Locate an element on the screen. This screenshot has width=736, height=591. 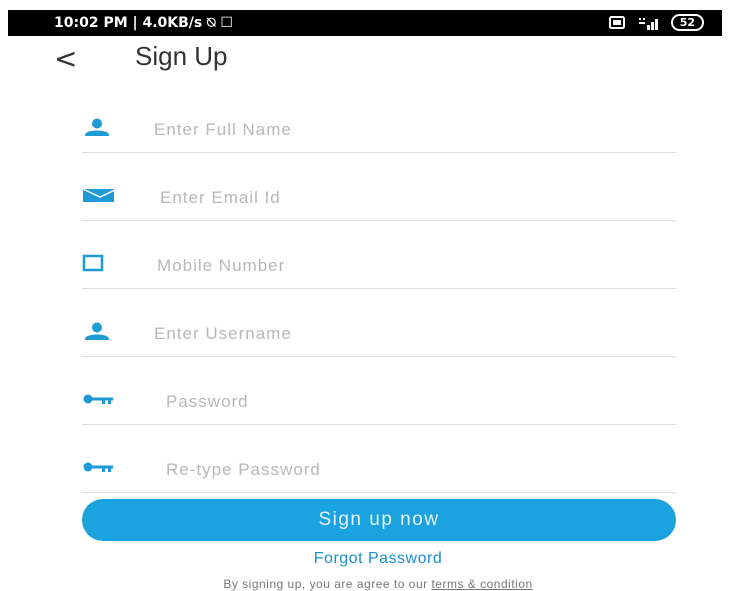
terms-prefix: By signing up, you are agree to our is located at coordinates (327, 584).